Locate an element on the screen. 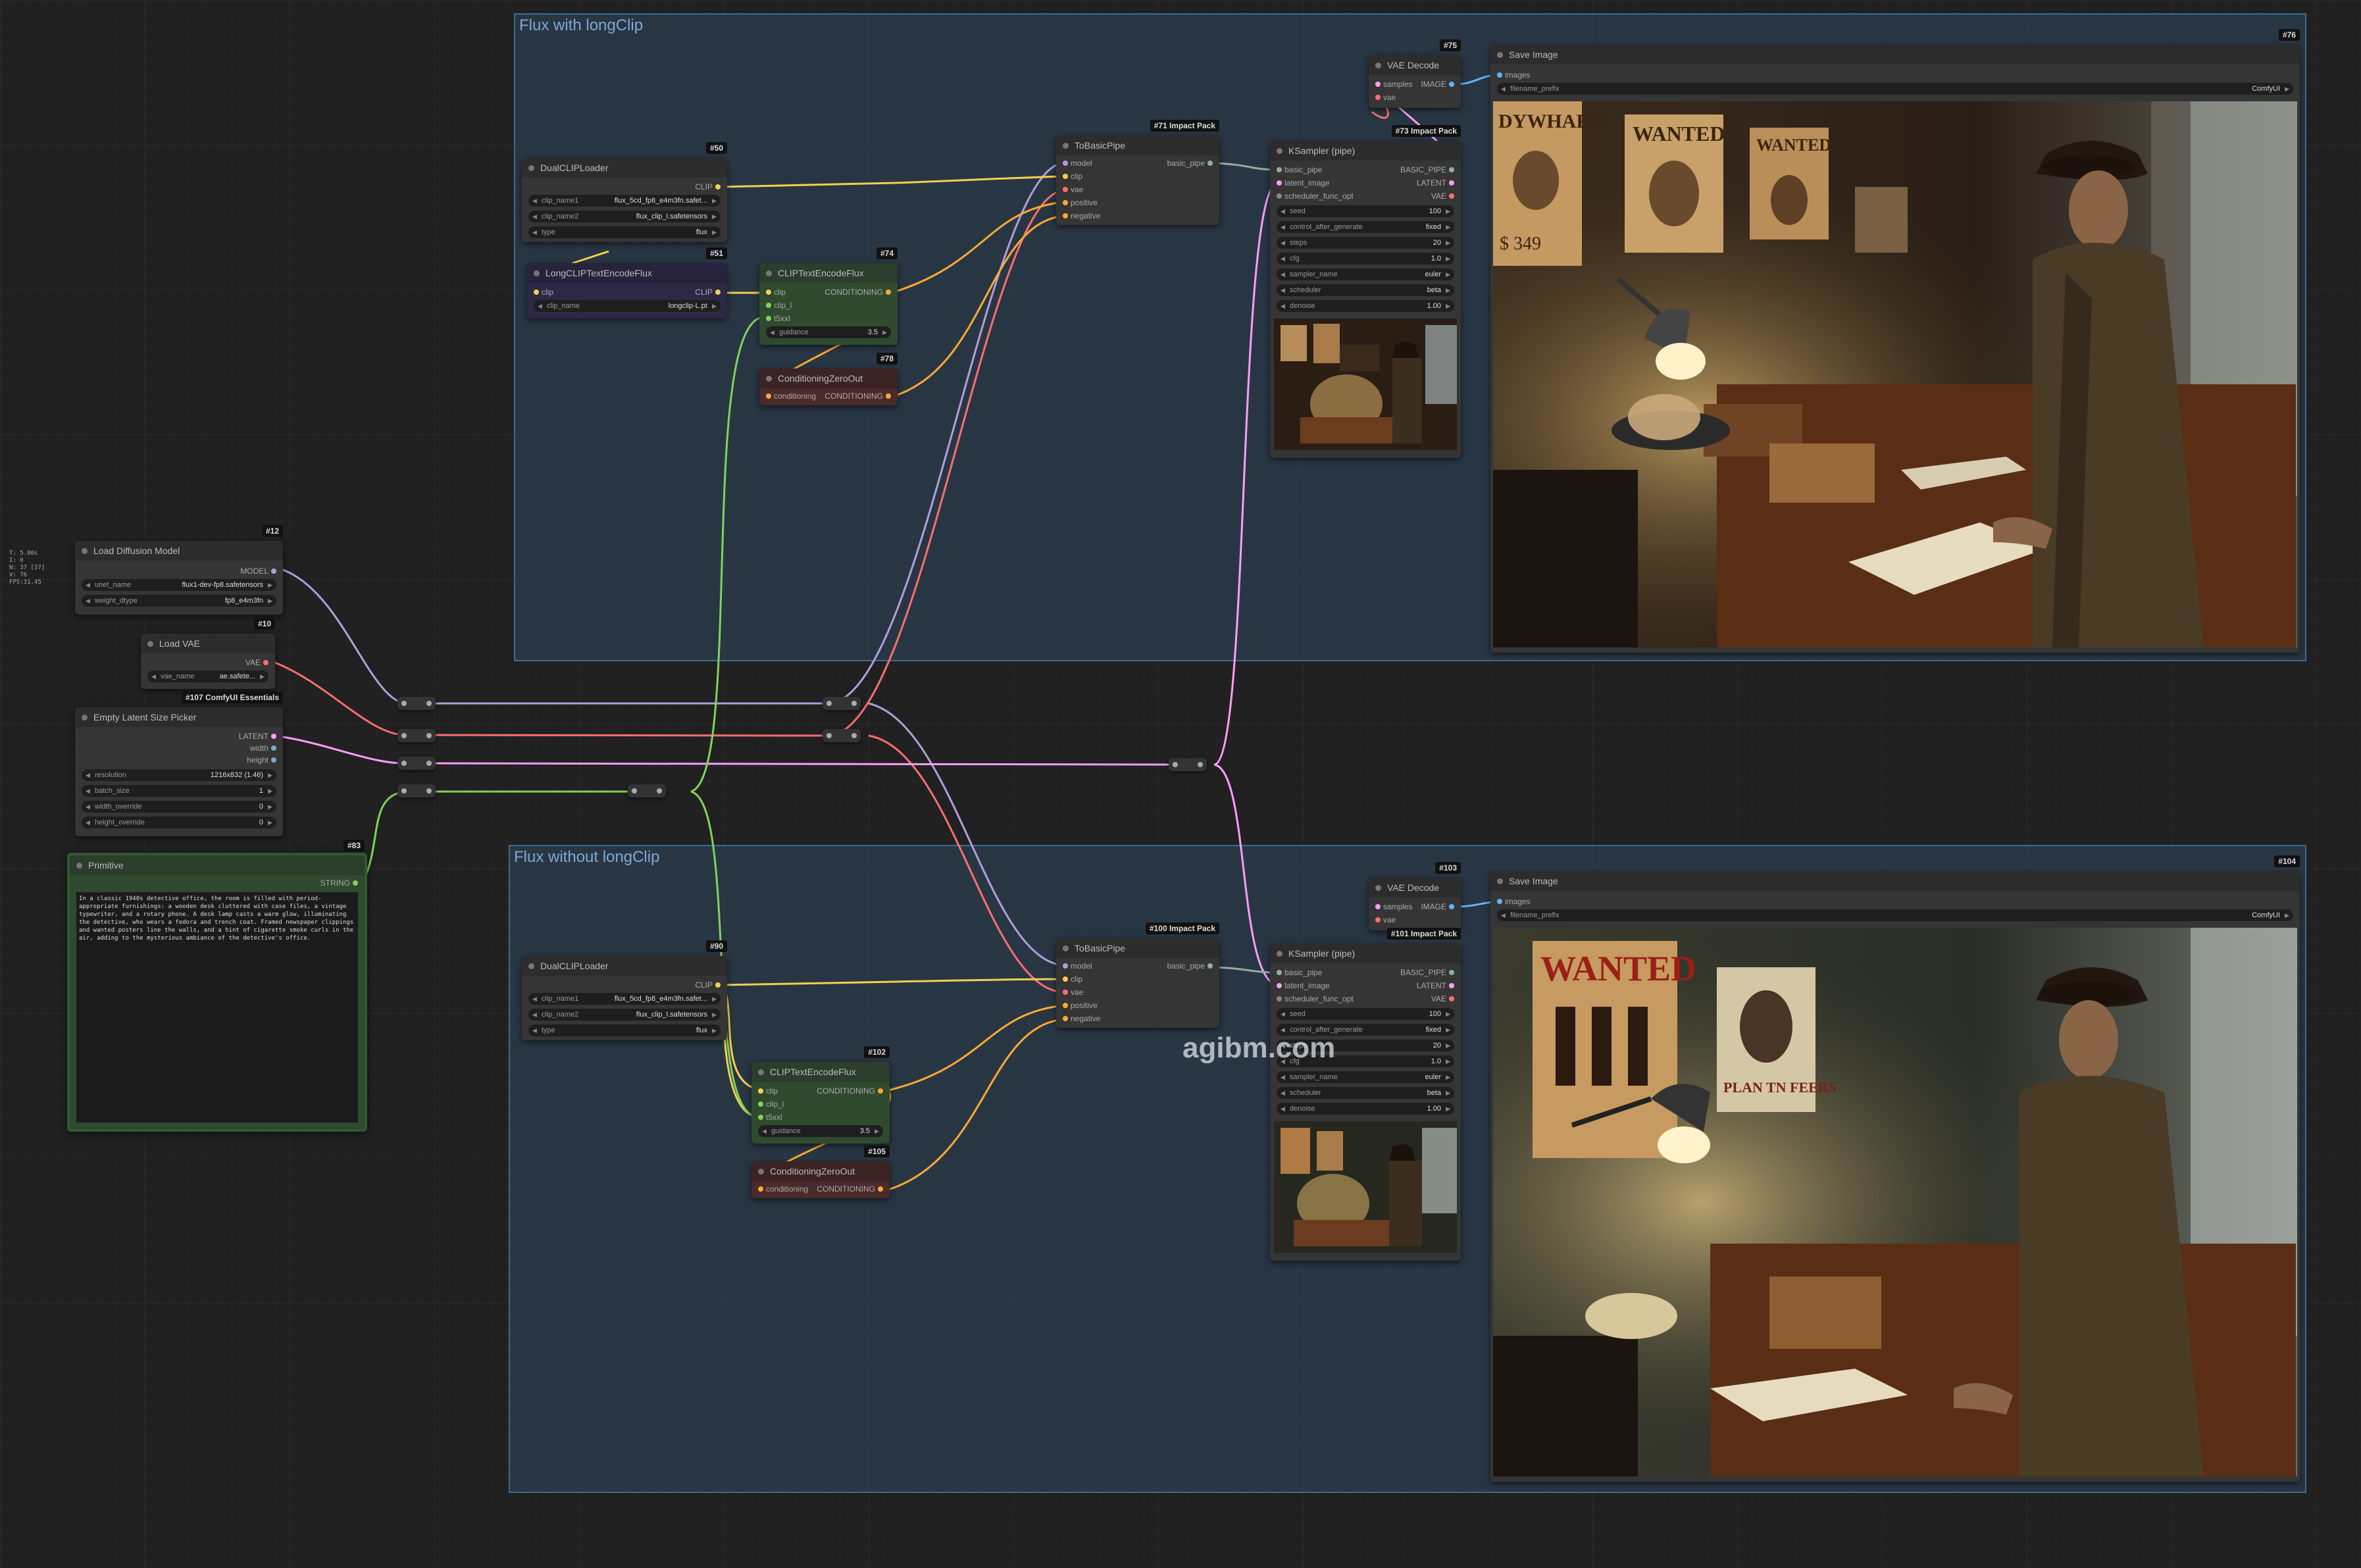  reroute-model is located at coordinates (416, 703).